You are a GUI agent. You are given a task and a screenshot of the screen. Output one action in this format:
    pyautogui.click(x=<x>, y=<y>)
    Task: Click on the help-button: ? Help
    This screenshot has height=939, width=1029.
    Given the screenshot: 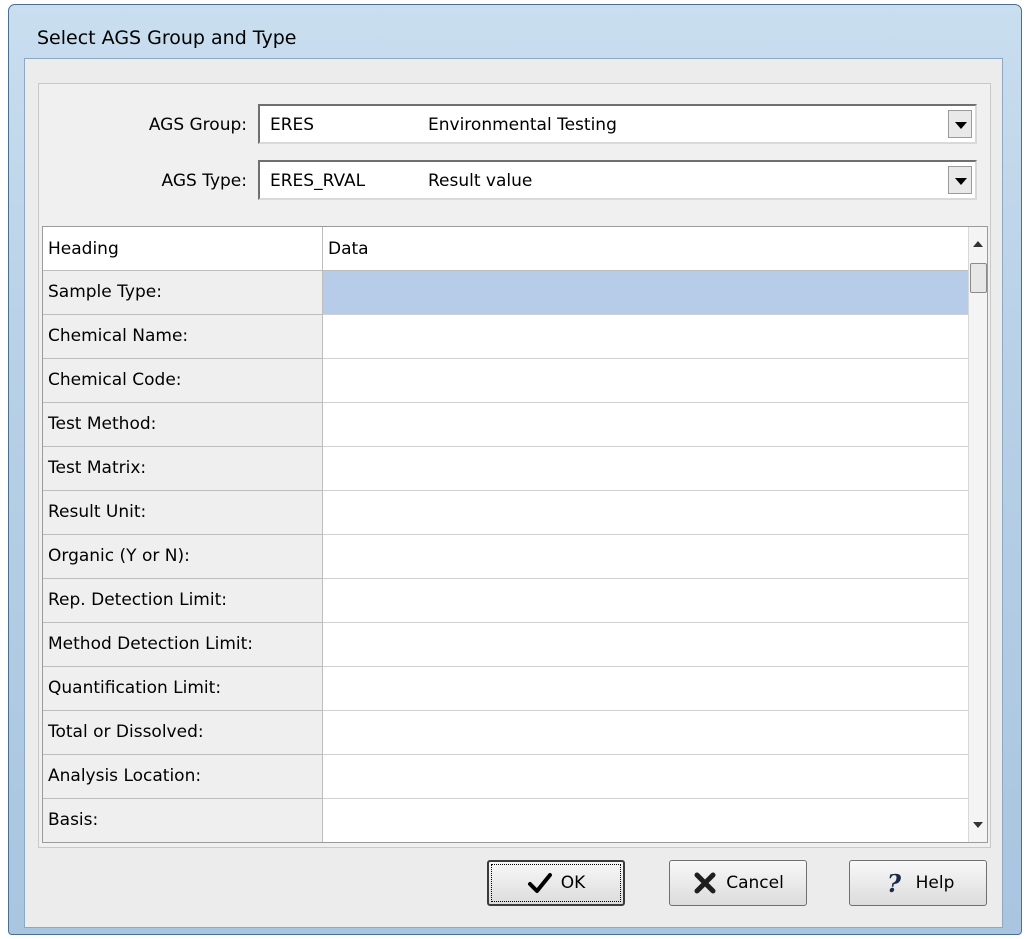 What is the action you would take?
    pyautogui.click(x=918, y=883)
    